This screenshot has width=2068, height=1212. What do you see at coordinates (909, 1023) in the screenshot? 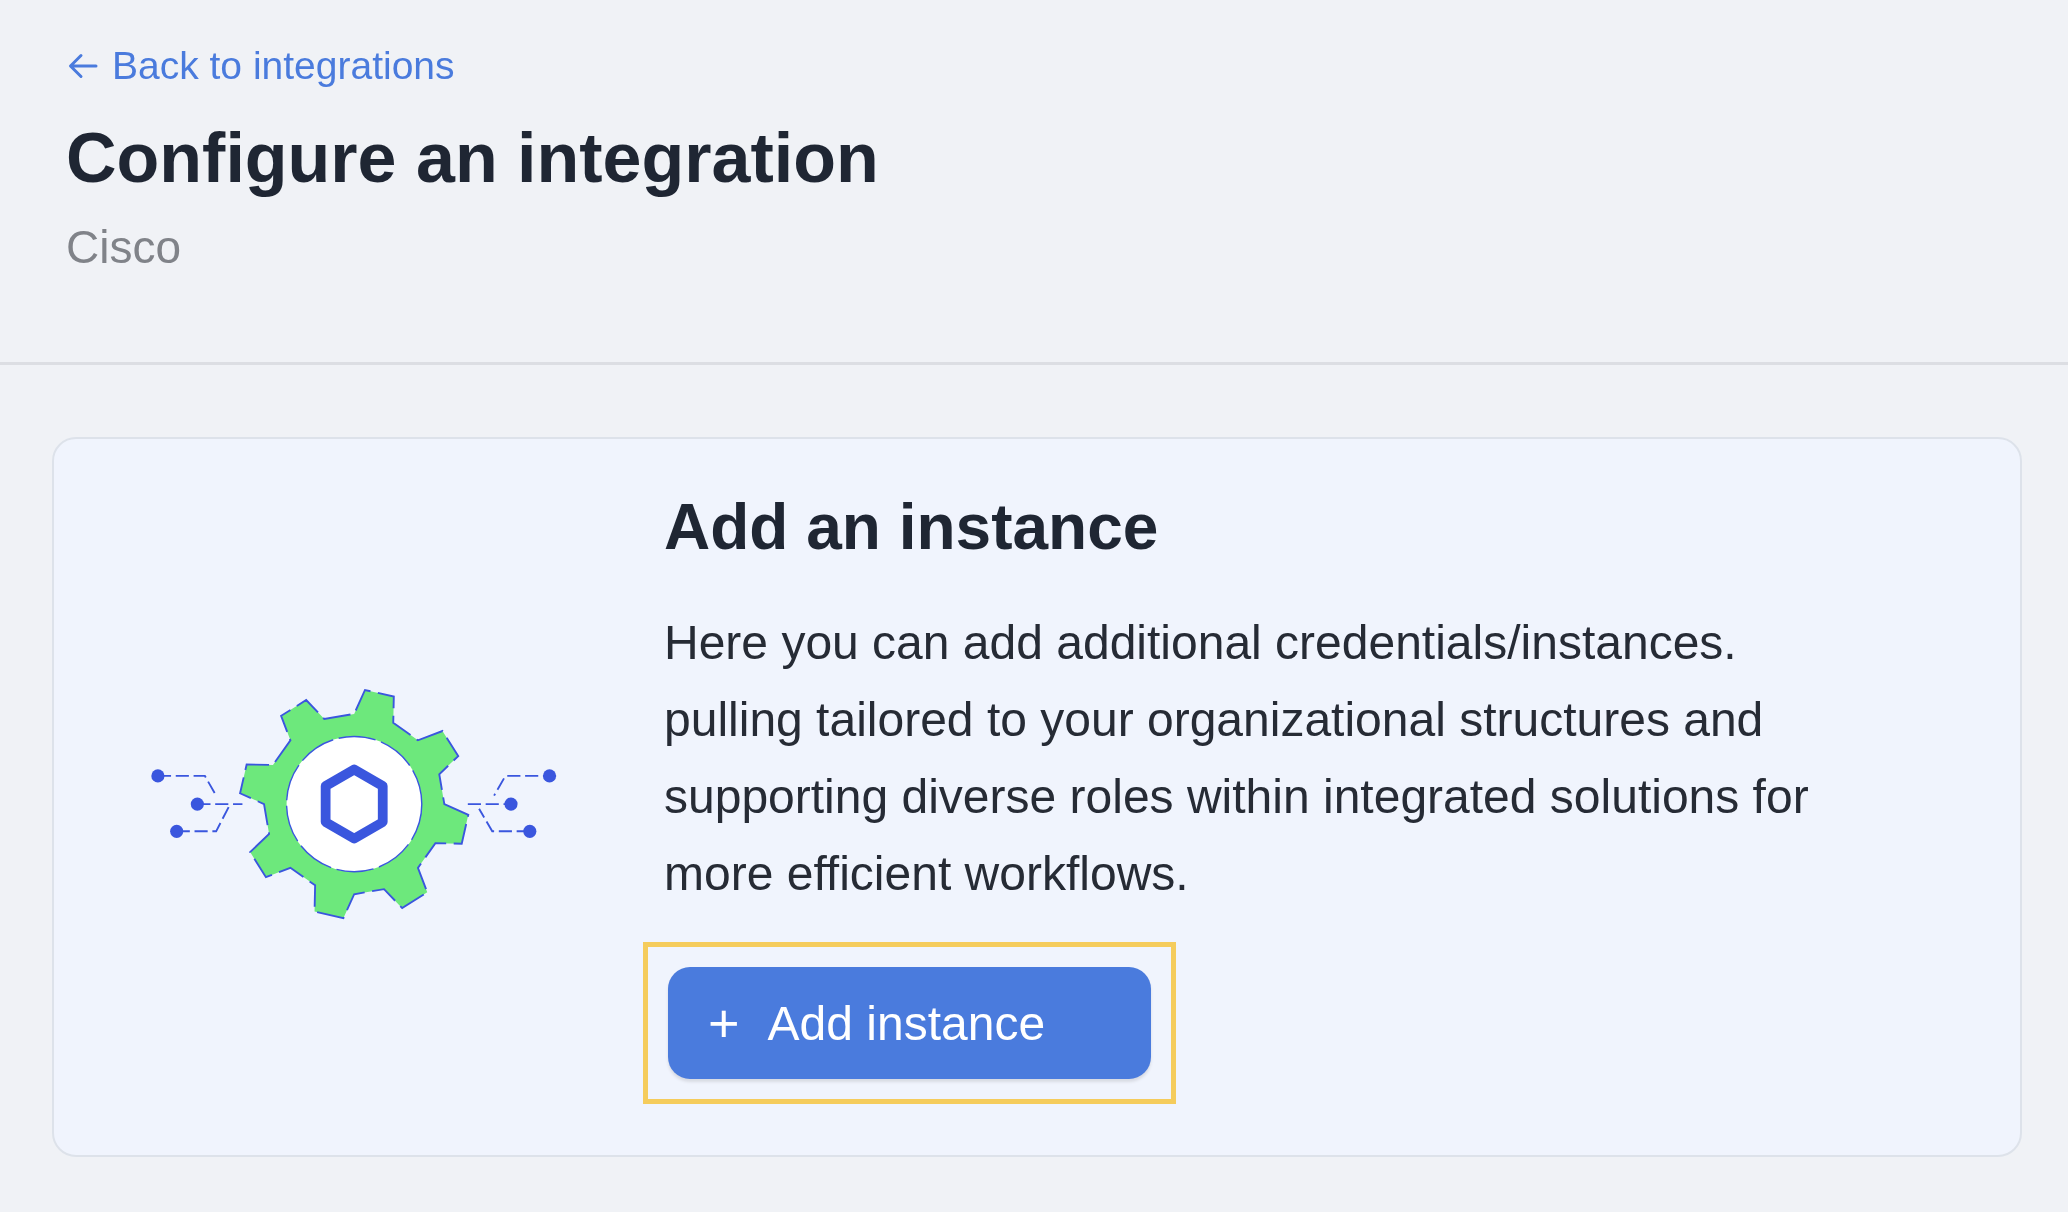
I see `add-instance-button: + Add instance` at bounding box center [909, 1023].